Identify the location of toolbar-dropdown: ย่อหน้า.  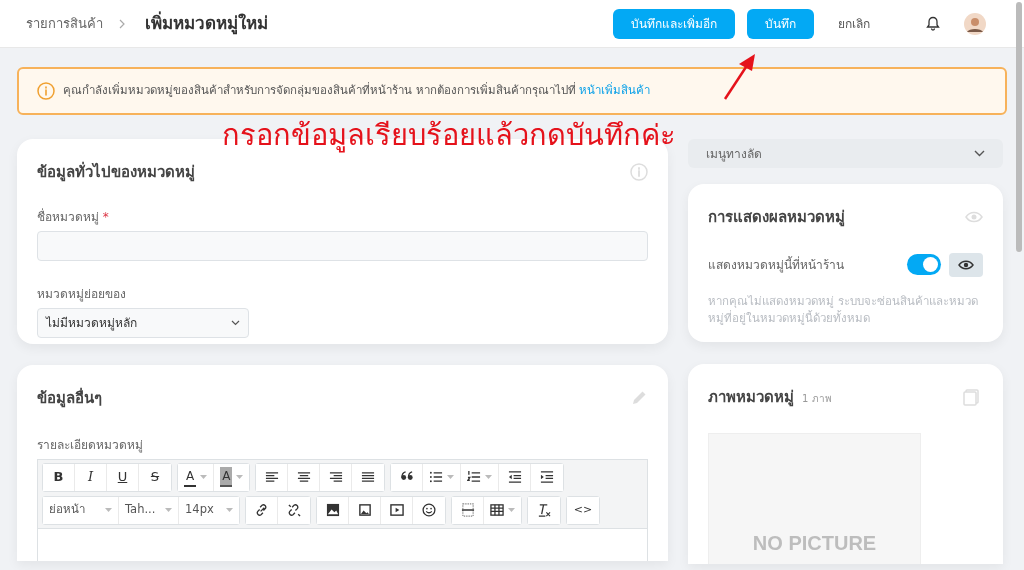
(81, 510).